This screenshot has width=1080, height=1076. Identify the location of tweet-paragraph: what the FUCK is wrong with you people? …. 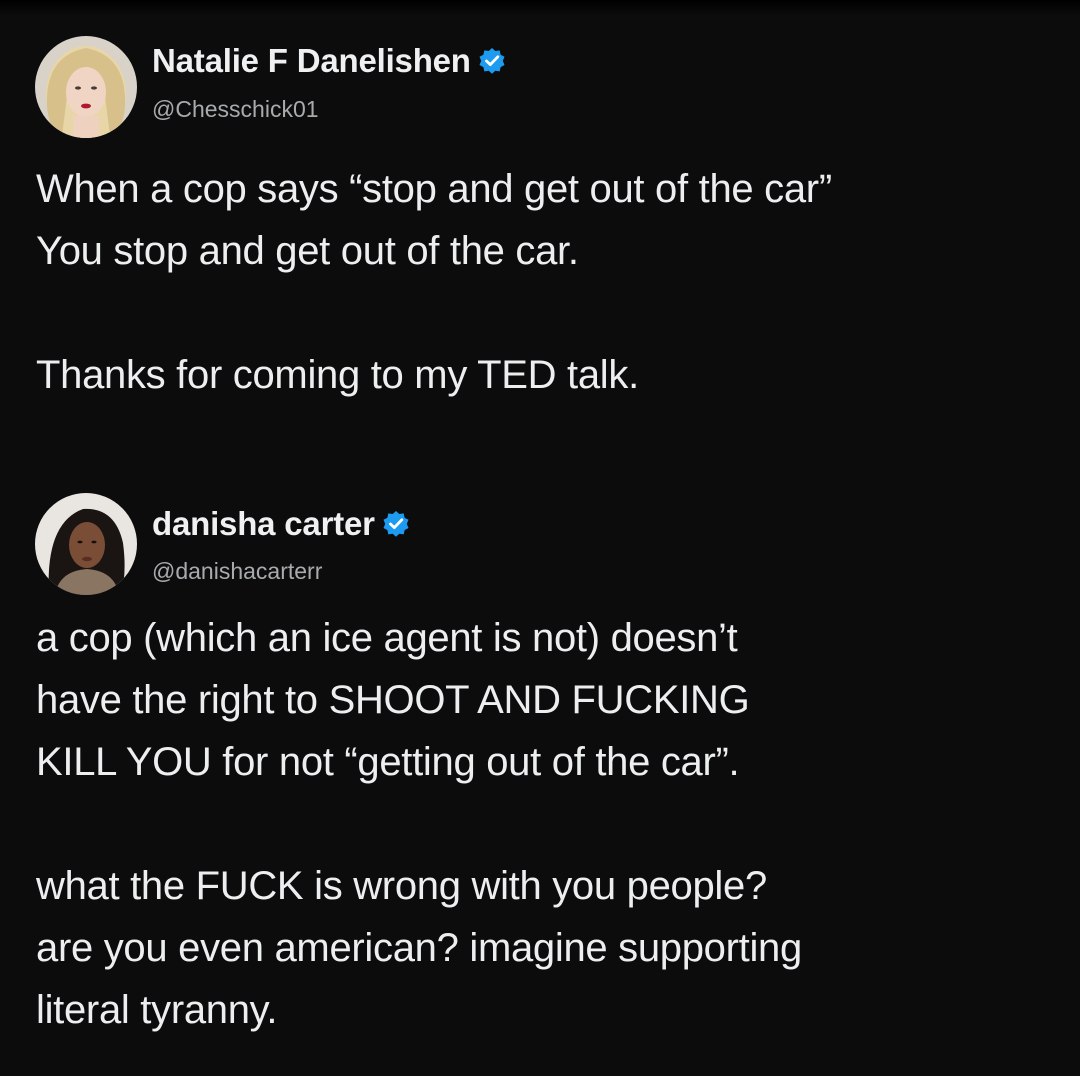
(419, 948).